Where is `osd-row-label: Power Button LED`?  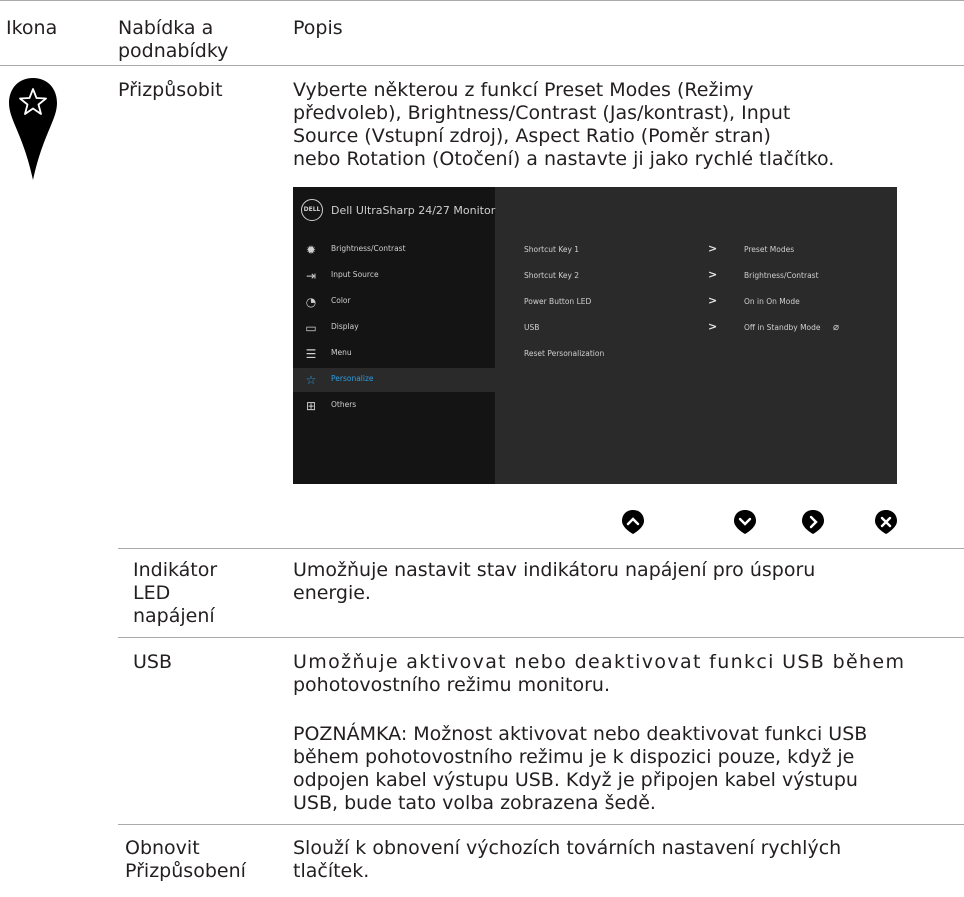
osd-row-label: Power Button LED is located at coordinates (557, 304).